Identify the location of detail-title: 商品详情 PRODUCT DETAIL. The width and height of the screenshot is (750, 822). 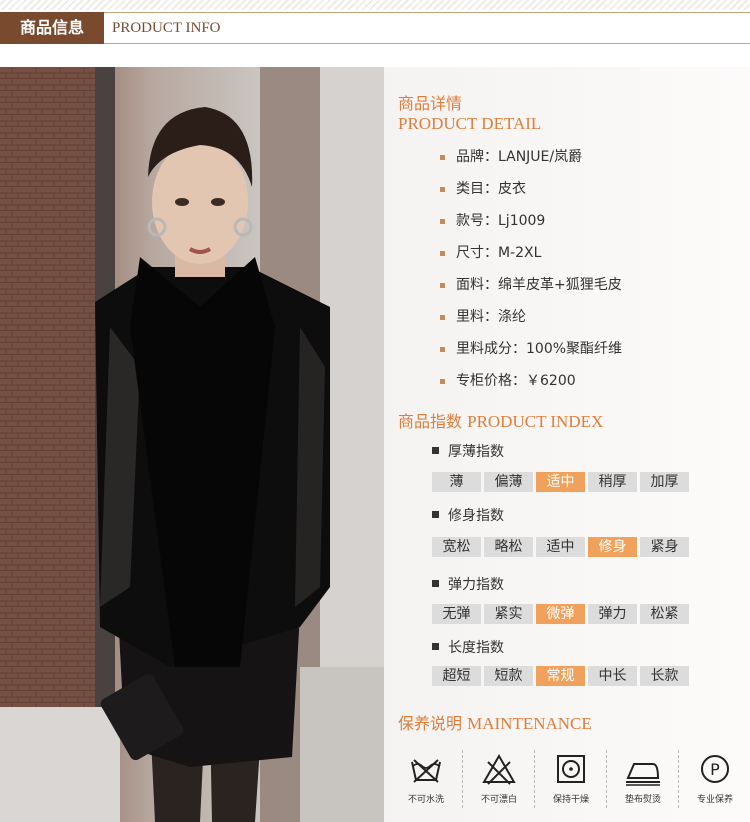
(469, 112).